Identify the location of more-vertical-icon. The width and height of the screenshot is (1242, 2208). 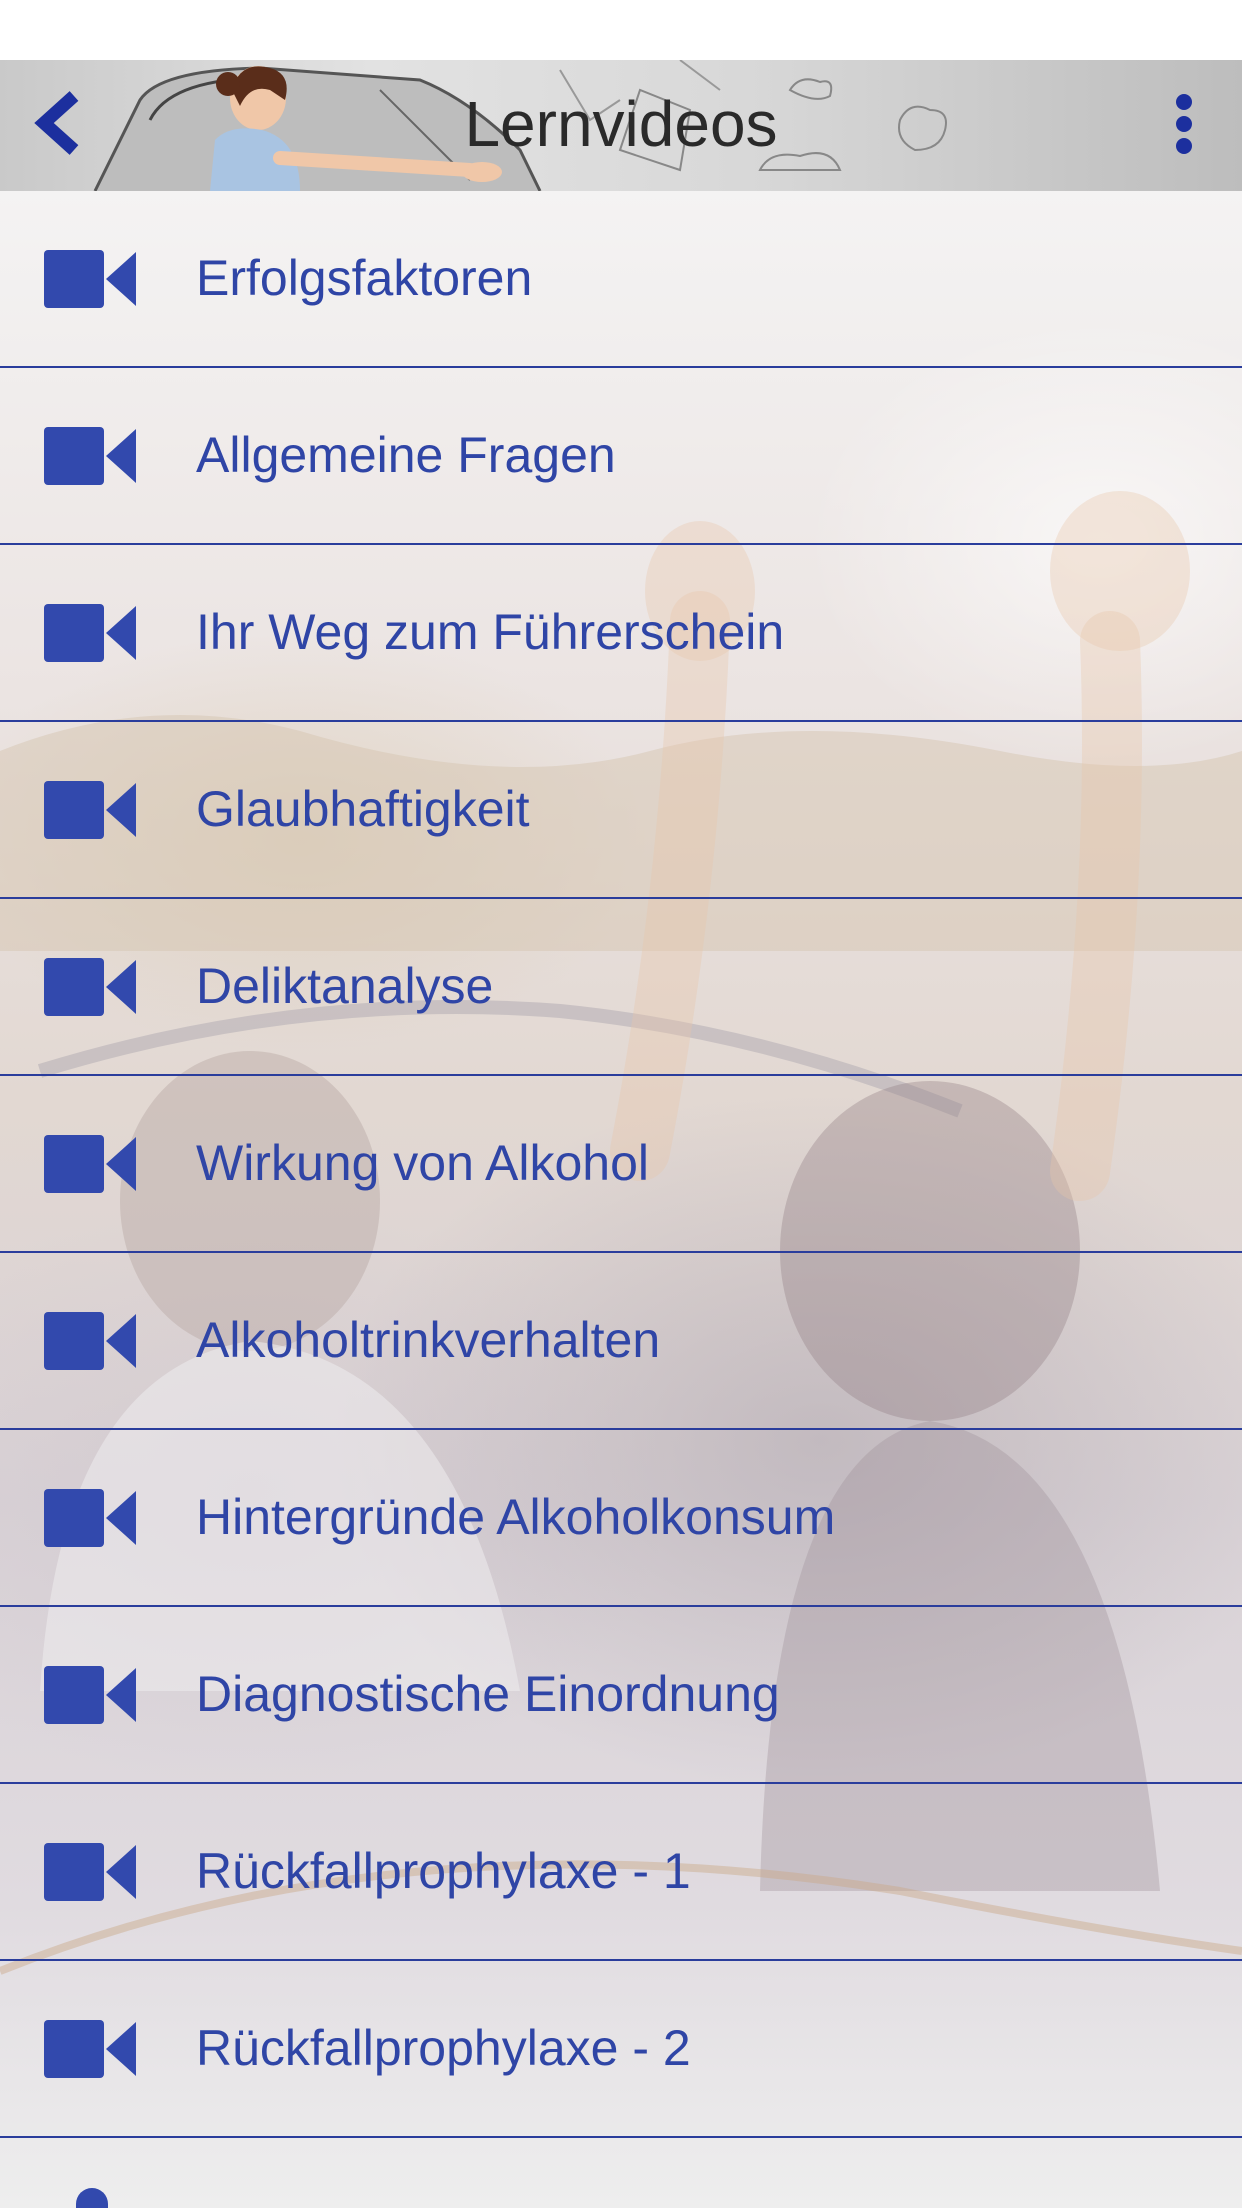
(1184, 102).